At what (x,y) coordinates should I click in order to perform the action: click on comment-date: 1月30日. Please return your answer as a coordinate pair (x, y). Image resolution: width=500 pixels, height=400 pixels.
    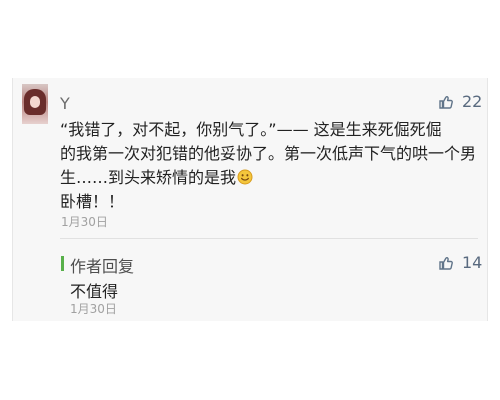
    Looking at the image, I should click on (84, 222).